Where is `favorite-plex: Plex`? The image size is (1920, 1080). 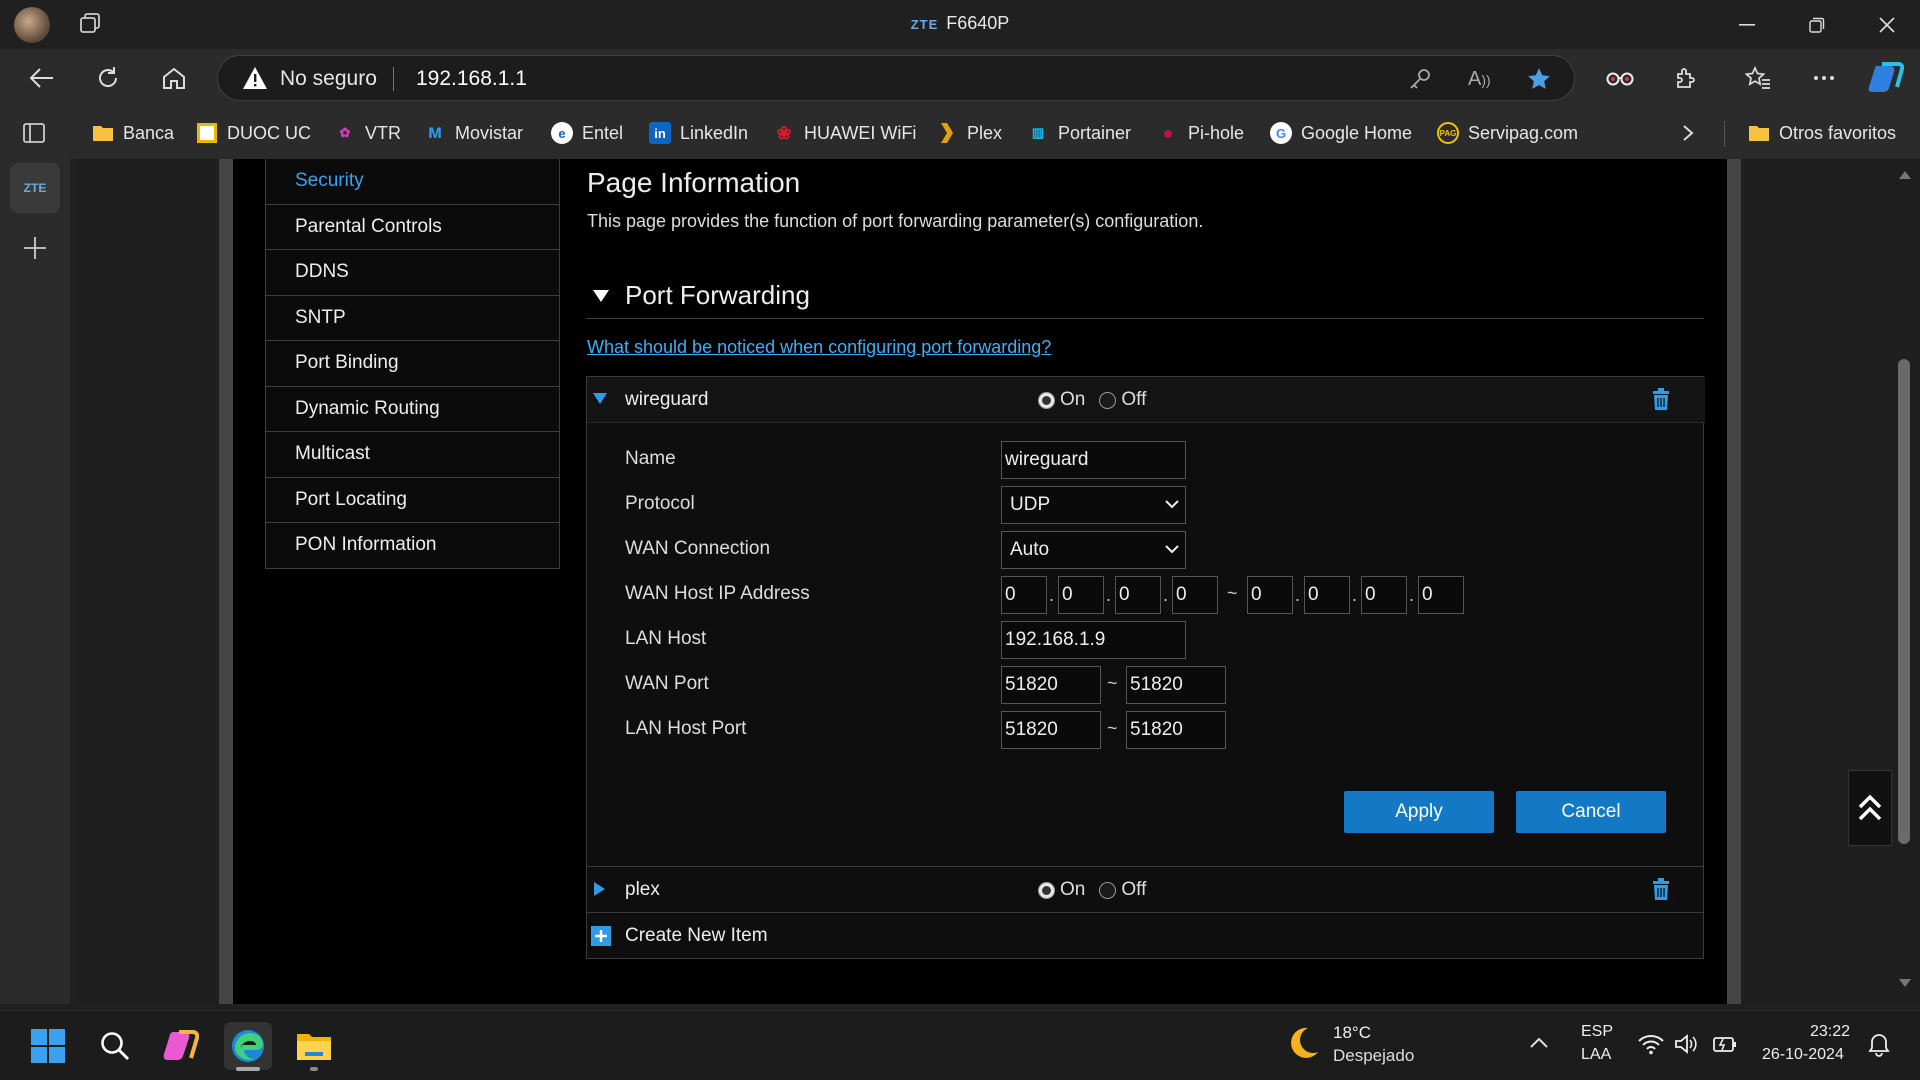
favorite-plex: Plex is located at coordinates (969, 133).